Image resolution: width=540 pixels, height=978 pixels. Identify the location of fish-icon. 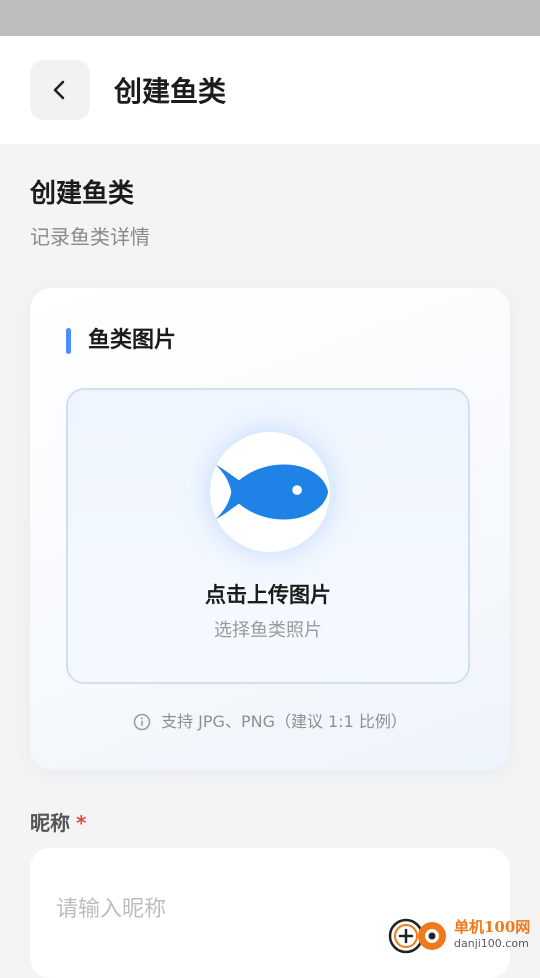
(272, 492).